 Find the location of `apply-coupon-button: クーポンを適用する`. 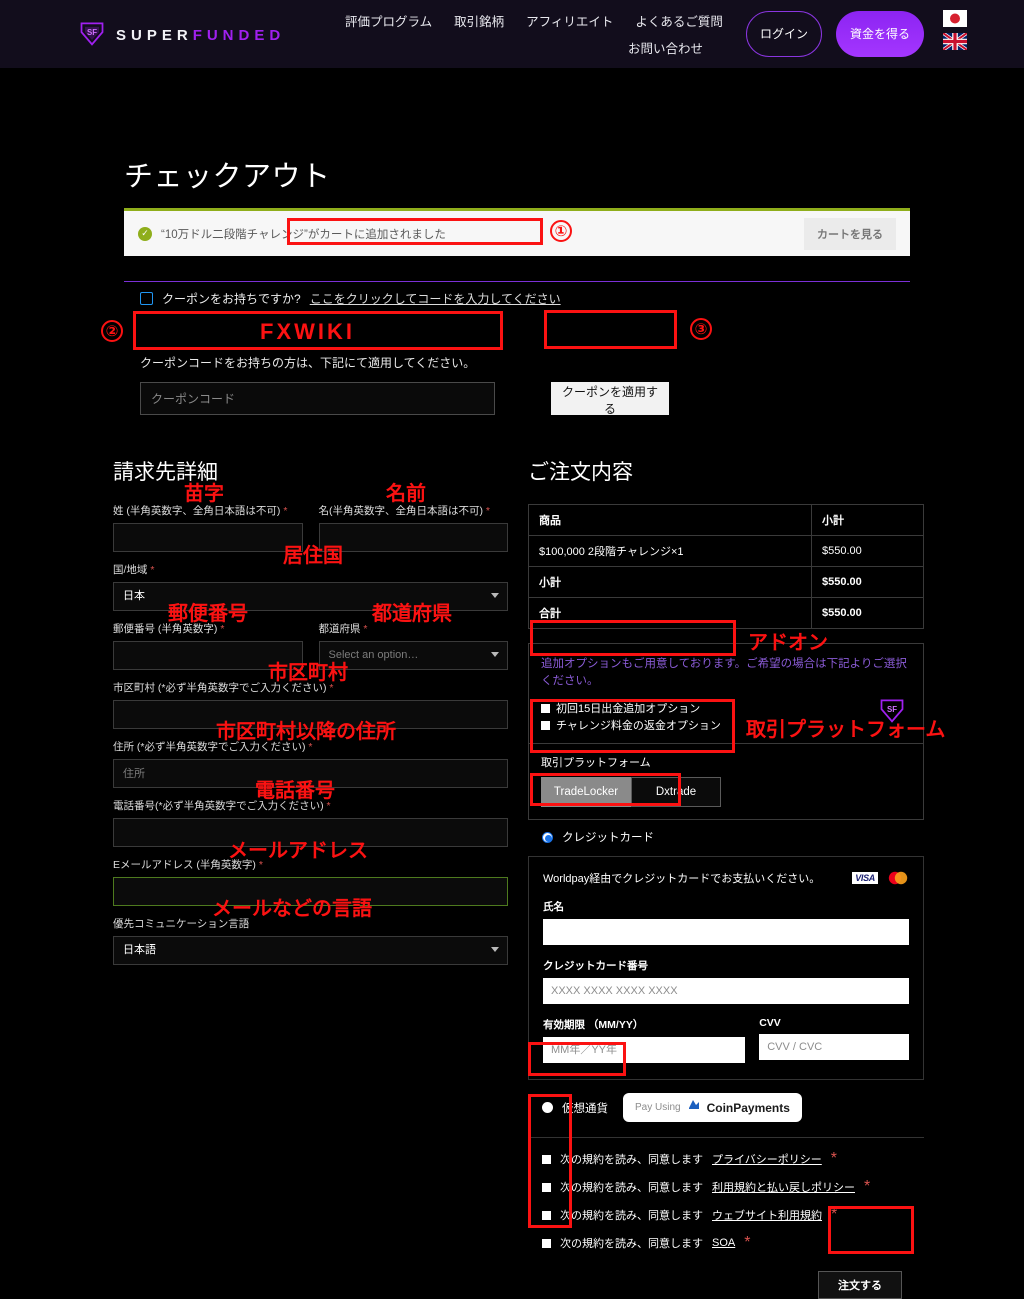

apply-coupon-button: クーポンを適用する is located at coordinates (610, 399).